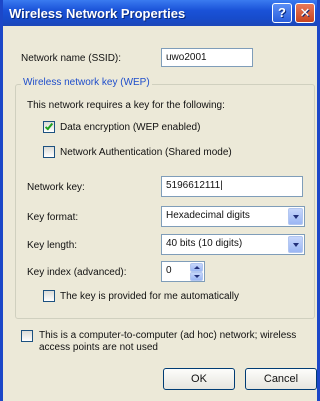 The image size is (320, 401). Describe the element at coordinates (199, 379) in the screenshot. I see `ok-button: OK` at that location.